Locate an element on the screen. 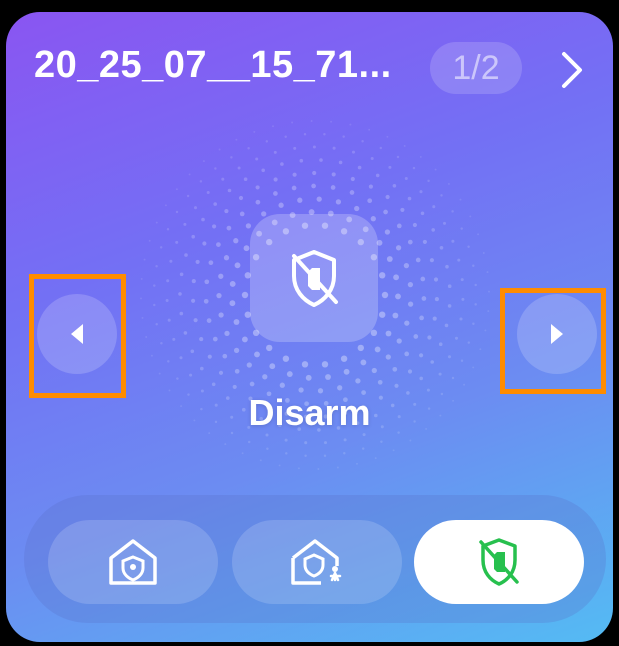  chevron-right-icon is located at coordinates (571, 70).